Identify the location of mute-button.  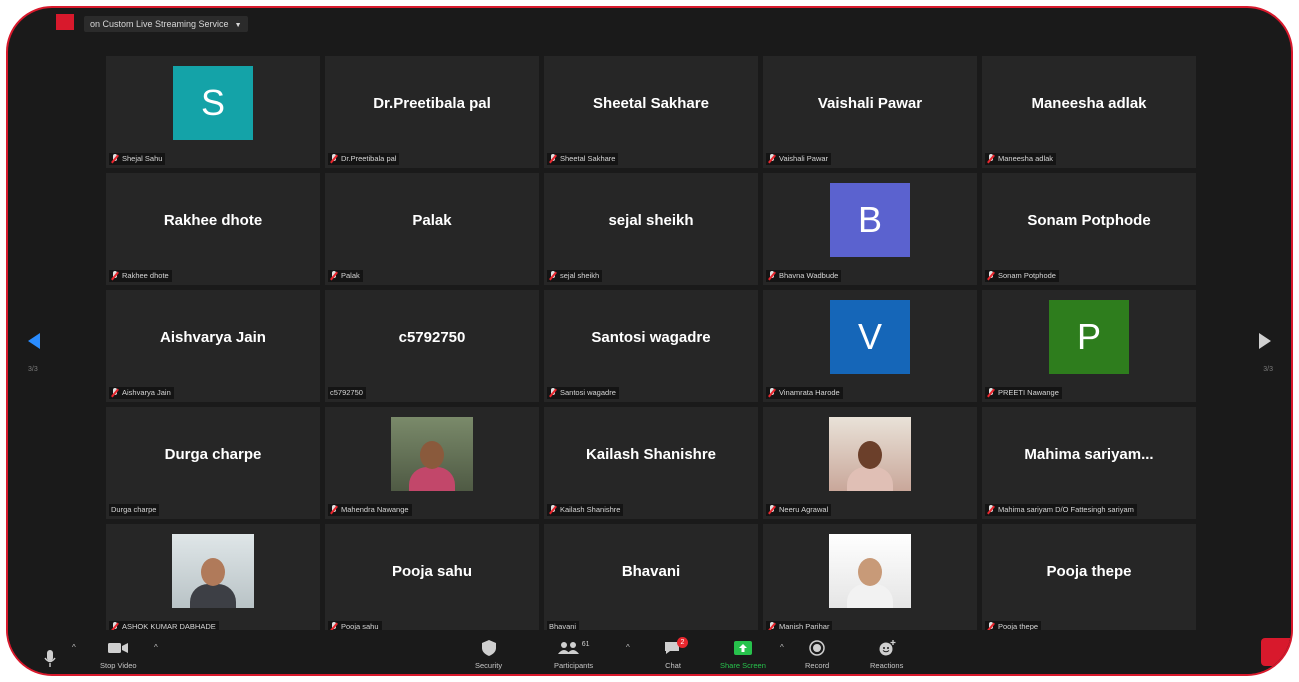
(50, 659).